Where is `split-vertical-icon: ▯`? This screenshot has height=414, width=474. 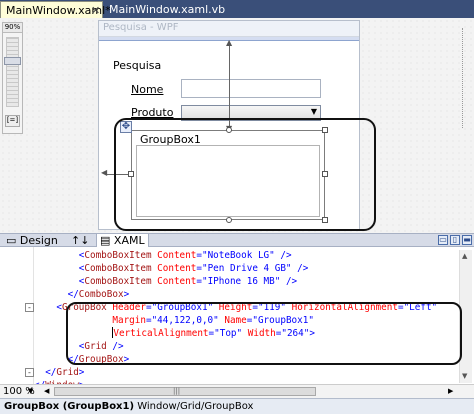
split-vertical-icon: ▯ is located at coordinates (455, 240).